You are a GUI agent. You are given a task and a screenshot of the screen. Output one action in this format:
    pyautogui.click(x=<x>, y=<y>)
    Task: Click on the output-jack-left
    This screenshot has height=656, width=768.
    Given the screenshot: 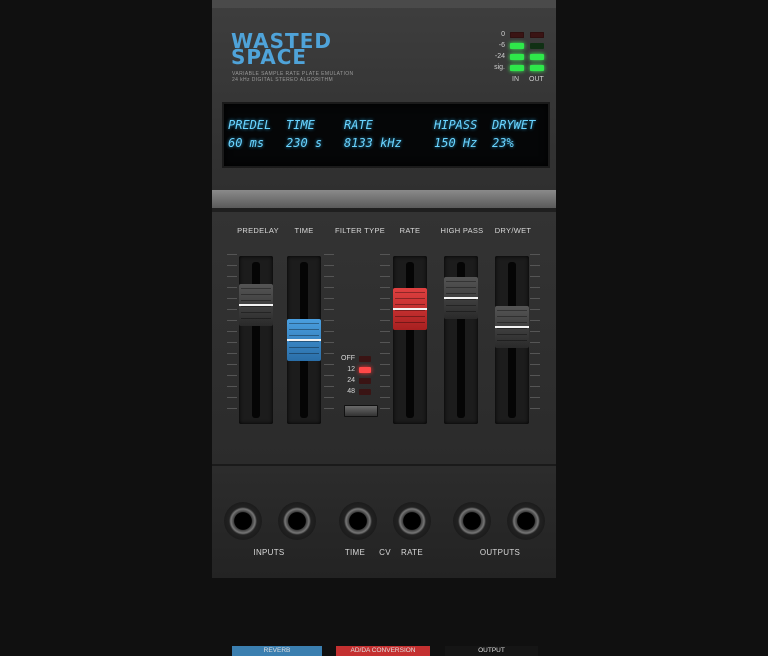 What is the action you would take?
    pyautogui.click(x=472, y=521)
    